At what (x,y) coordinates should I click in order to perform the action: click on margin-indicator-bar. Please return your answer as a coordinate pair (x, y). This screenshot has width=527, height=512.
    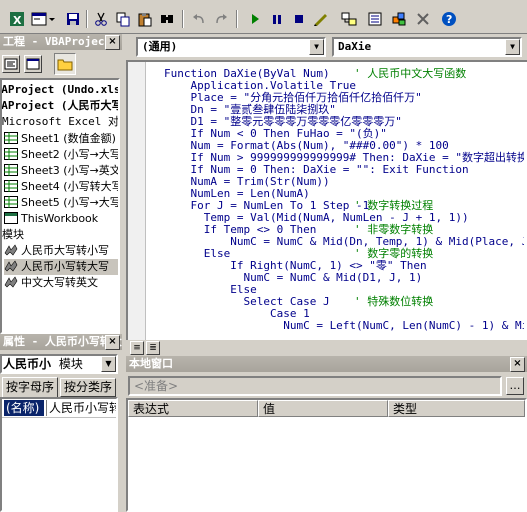
    Looking at the image, I should click on (137, 201).